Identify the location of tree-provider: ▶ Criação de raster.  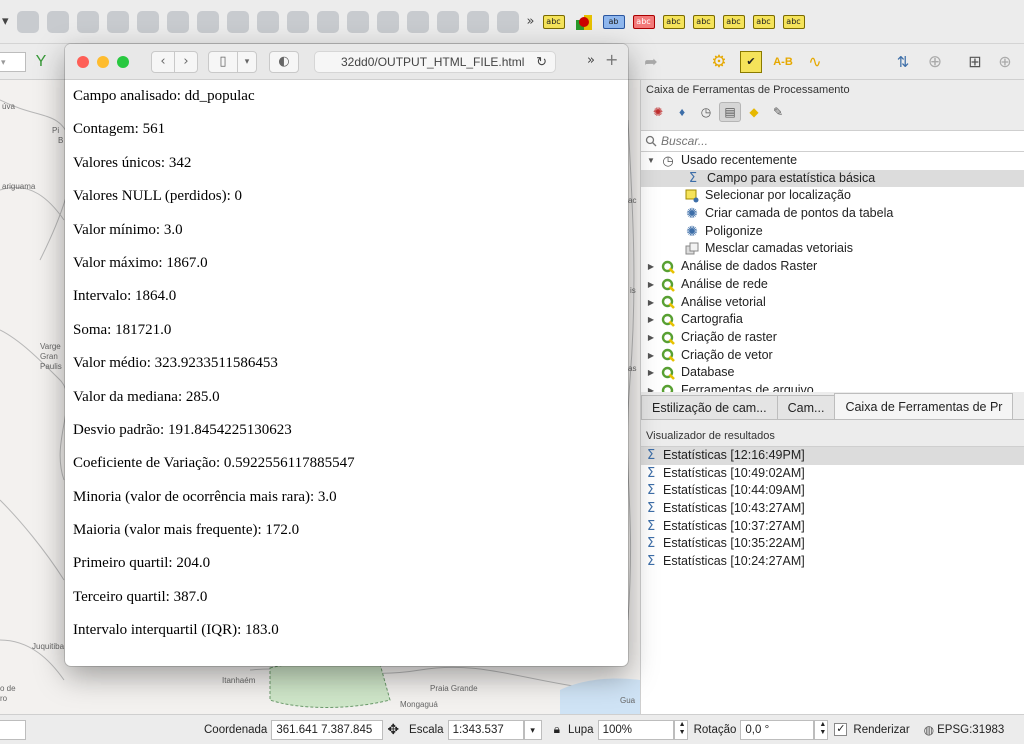
(832, 338).